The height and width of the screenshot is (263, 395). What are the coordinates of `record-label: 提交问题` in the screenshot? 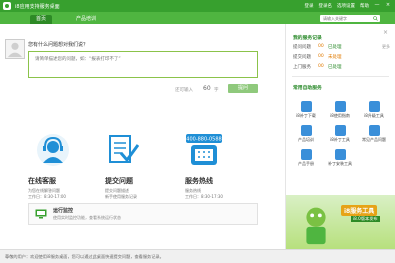 It's located at (302, 57).